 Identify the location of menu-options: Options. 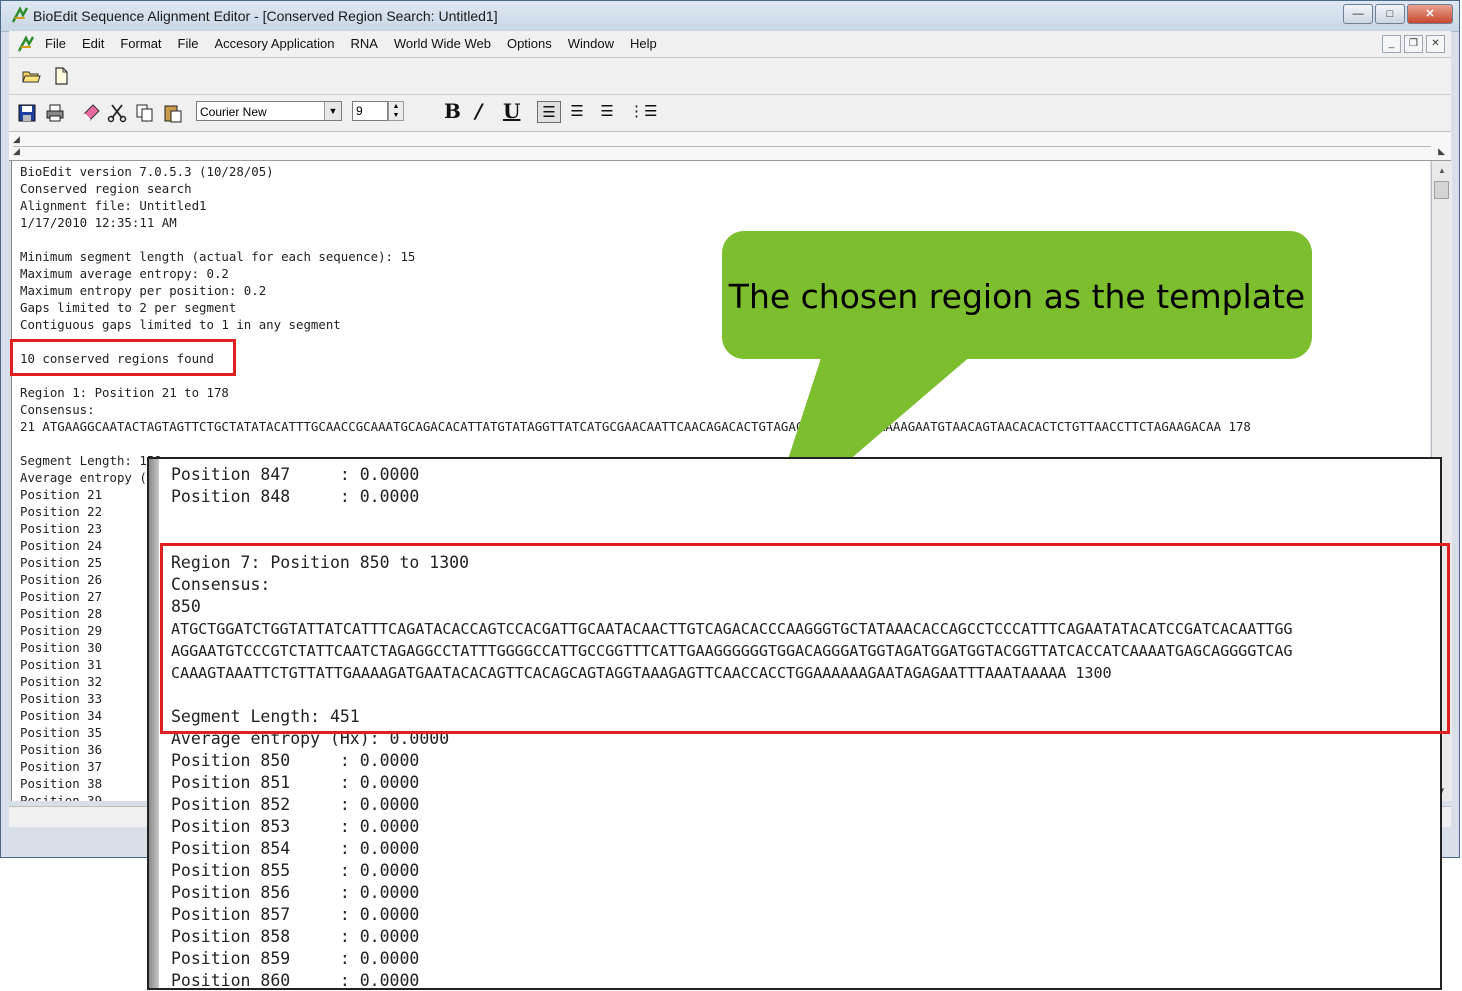
(529, 43).